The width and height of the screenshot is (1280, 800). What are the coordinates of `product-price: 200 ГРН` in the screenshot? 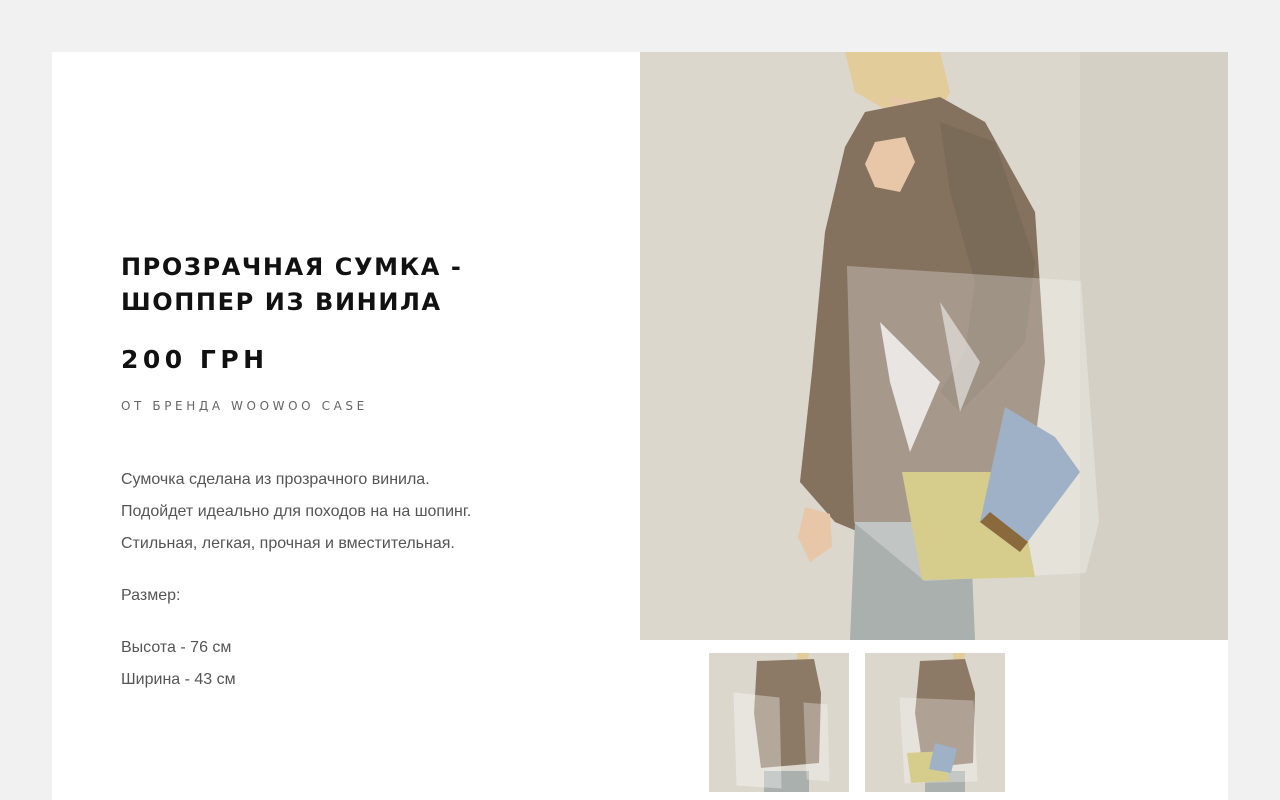 It's located at (195, 359).